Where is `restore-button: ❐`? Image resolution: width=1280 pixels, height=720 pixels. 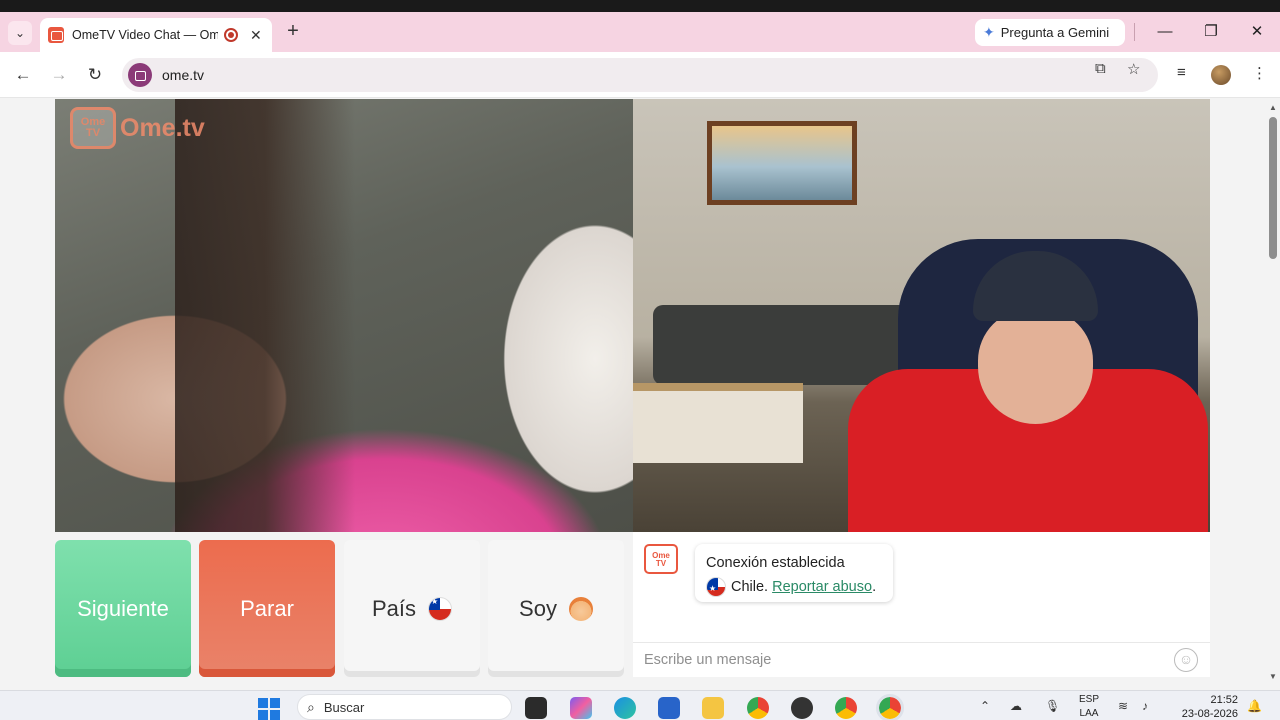 restore-button: ❐ is located at coordinates (1211, 32).